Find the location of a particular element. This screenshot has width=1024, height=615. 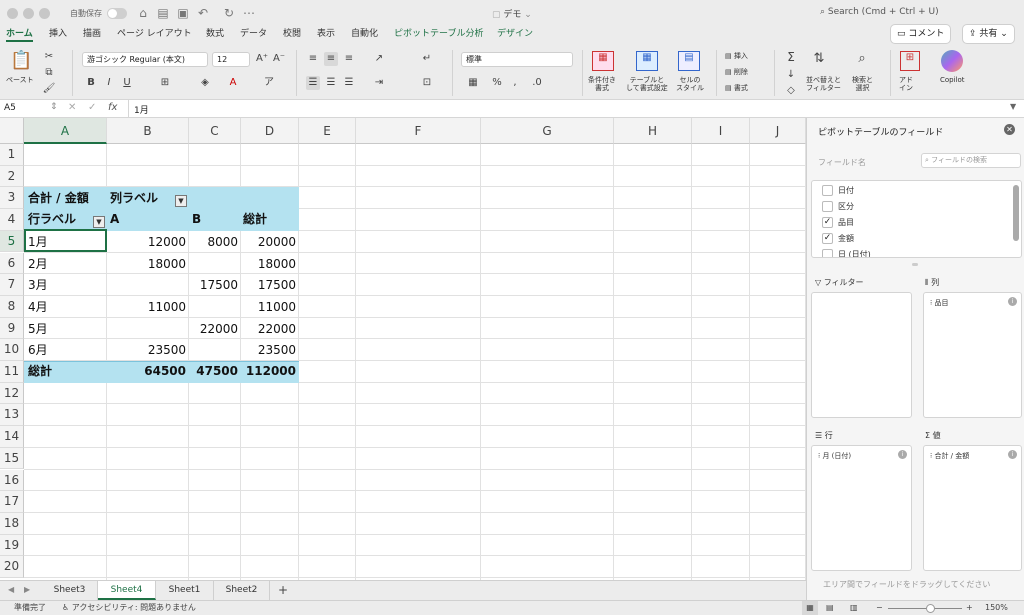

field-search-input: ⌕ フィールドの検索 is located at coordinates (971, 160).